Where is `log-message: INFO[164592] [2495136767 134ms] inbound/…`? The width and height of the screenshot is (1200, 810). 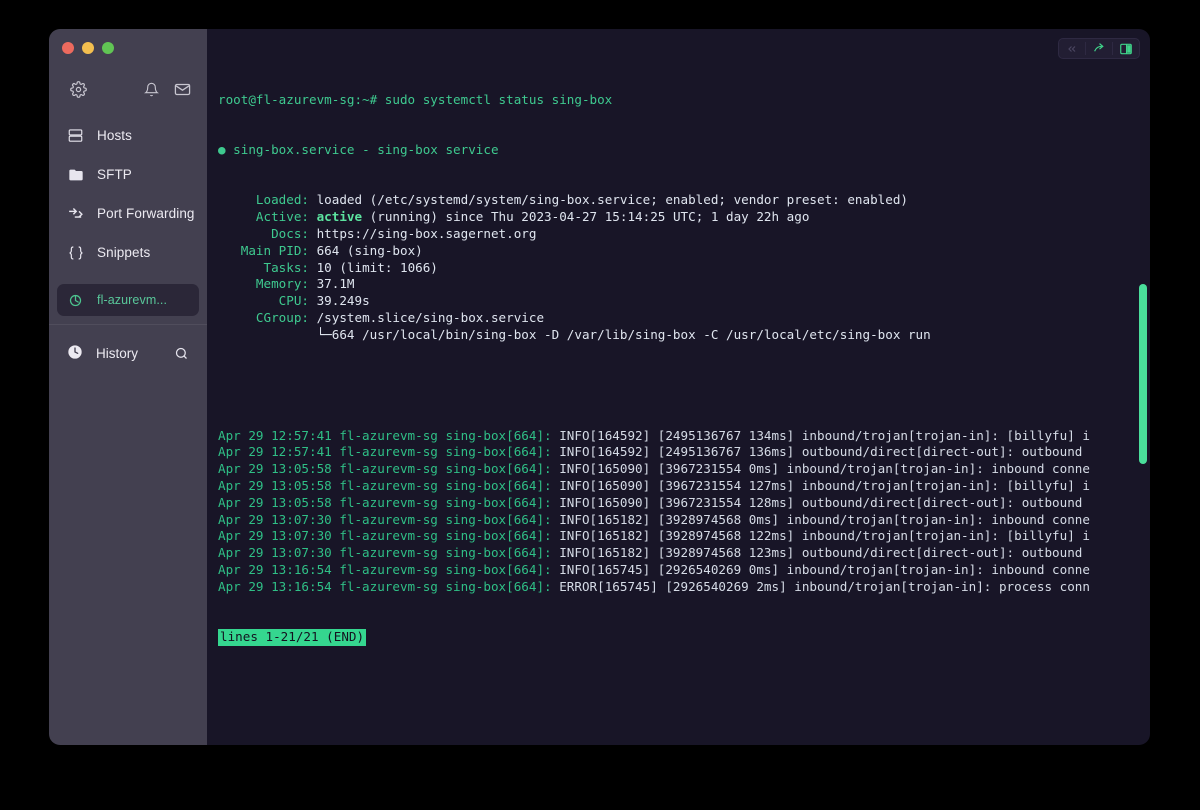
log-message: INFO[164592] [2495136767 134ms] inbound/… is located at coordinates (824, 435).